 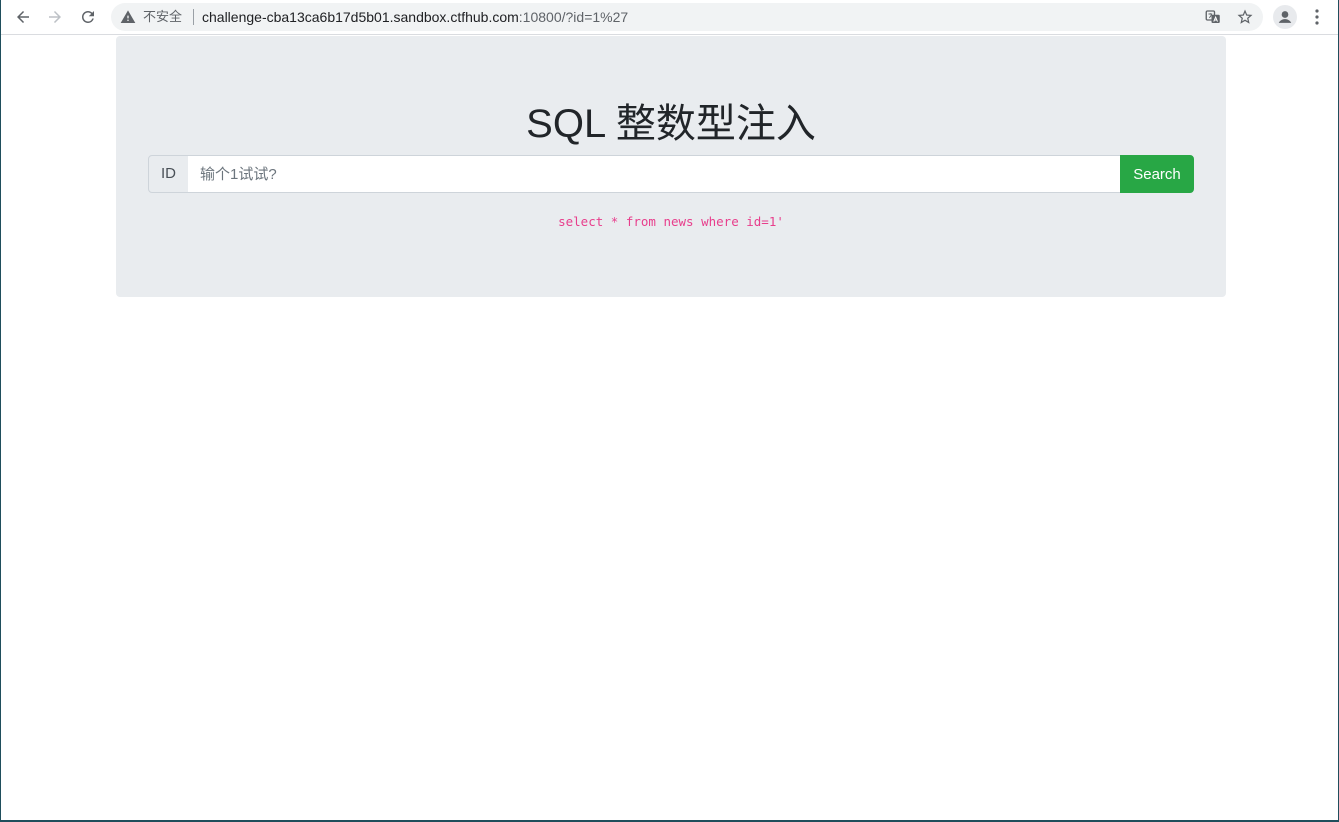 What do you see at coordinates (1213, 17) in the screenshot?
I see `translate-icon` at bounding box center [1213, 17].